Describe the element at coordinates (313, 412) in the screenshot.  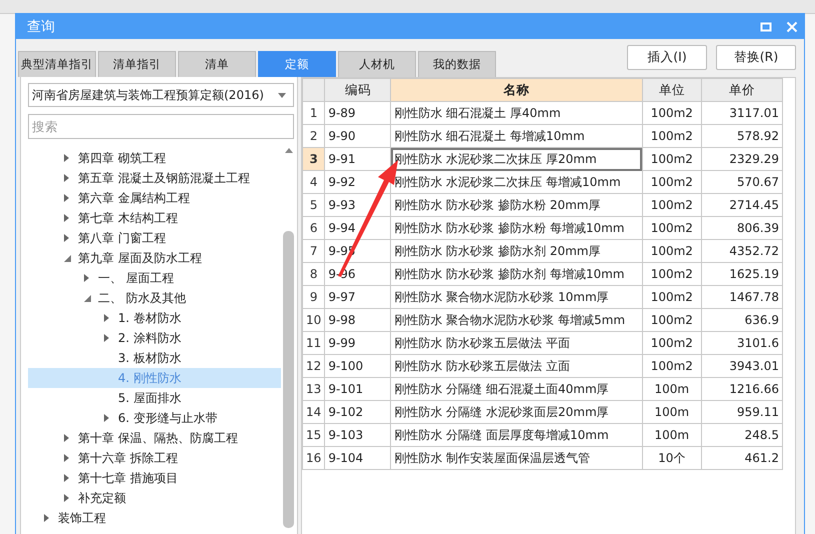
I see `row-number: 14` at that location.